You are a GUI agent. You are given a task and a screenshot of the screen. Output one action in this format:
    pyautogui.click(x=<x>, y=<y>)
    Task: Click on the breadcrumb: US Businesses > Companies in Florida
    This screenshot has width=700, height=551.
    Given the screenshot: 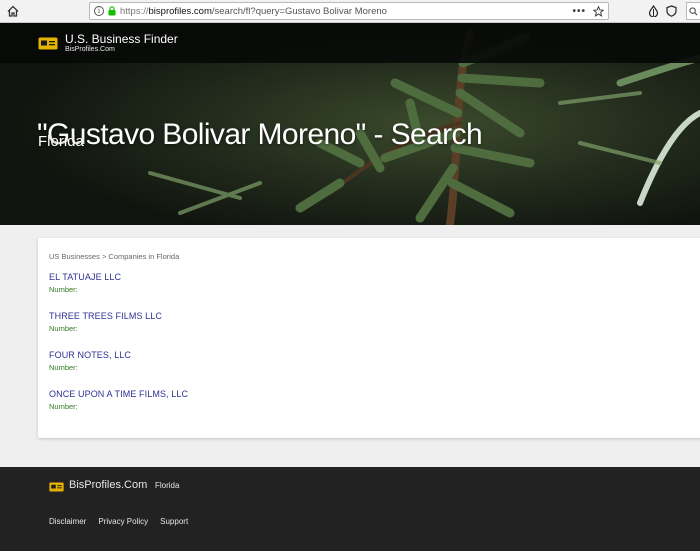 What is the action you would take?
    pyautogui.click(x=114, y=256)
    